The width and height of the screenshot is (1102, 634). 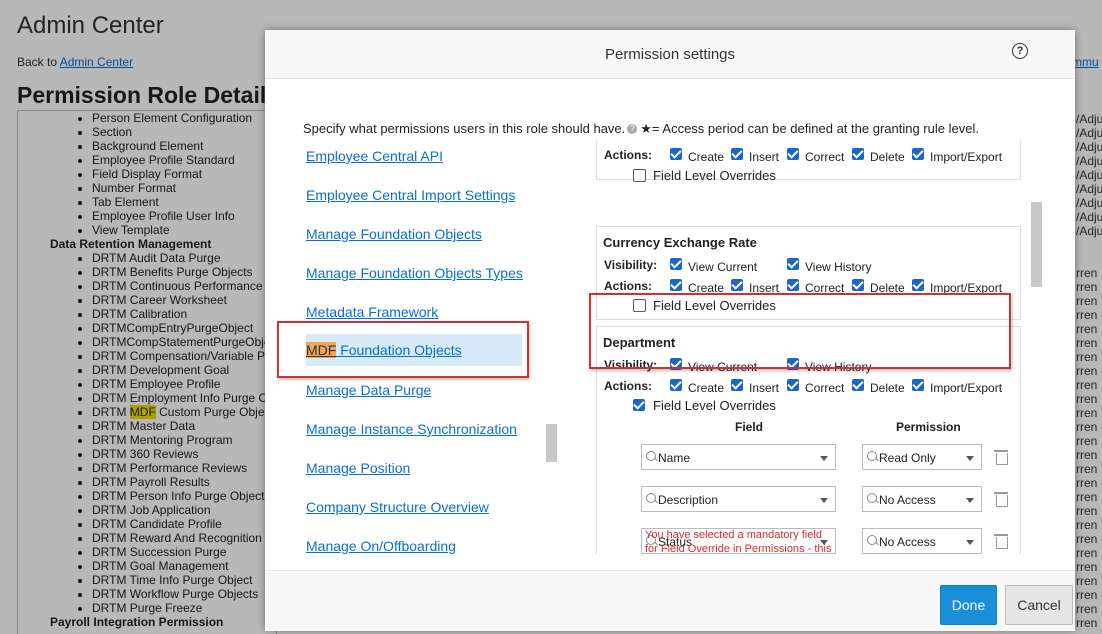 I want to click on nav-manage-on-offboarding: Manage On/Offboarding, so click(x=381, y=546).